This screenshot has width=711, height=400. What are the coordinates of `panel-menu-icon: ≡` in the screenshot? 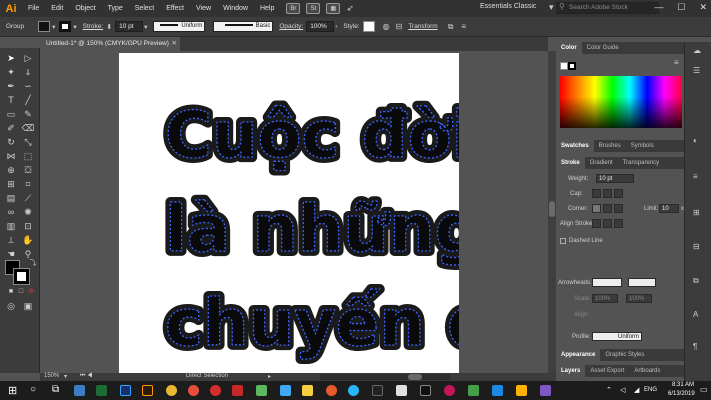 It's located at (463, 26).